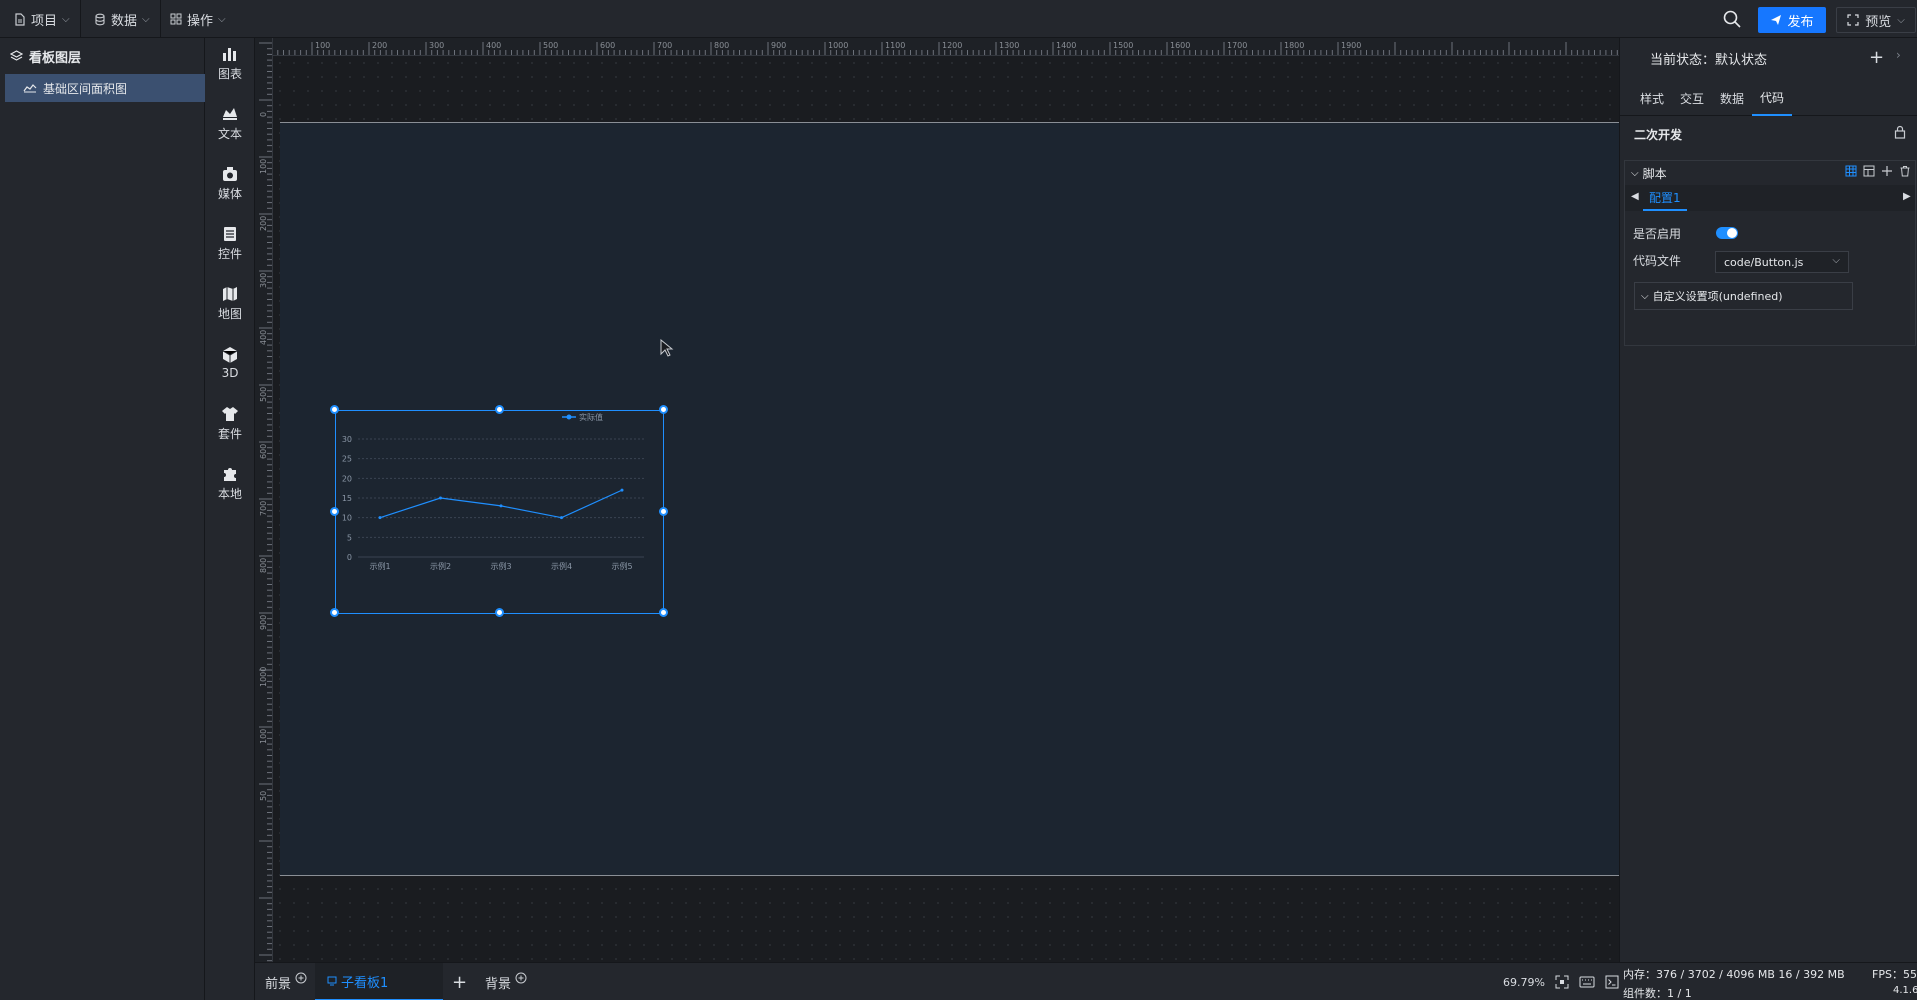  What do you see at coordinates (198, 19) in the screenshot?
I see `menu-operation: 操作 ⌵` at bounding box center [198, 19].